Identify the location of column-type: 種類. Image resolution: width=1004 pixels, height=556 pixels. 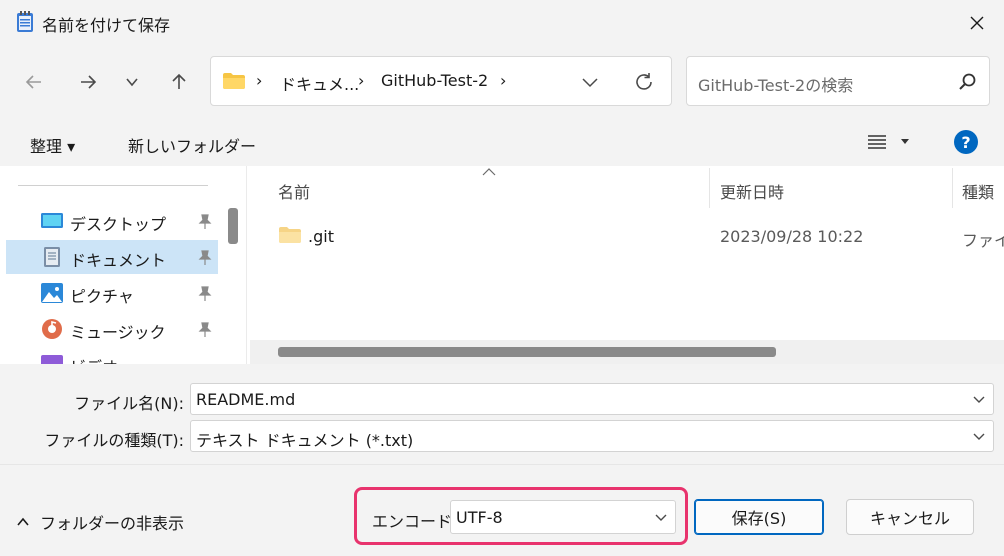
(983, 191).